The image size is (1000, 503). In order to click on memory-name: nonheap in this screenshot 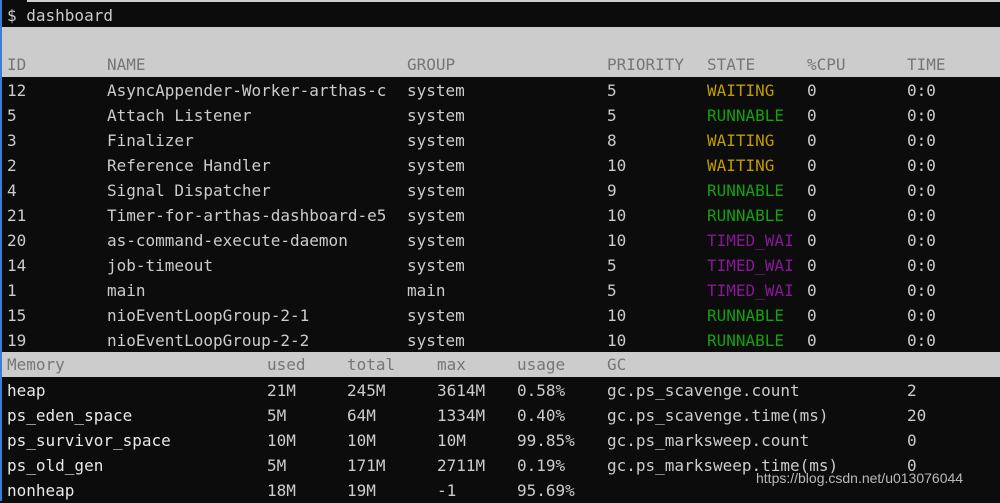, I will do `click(41, 490)`.